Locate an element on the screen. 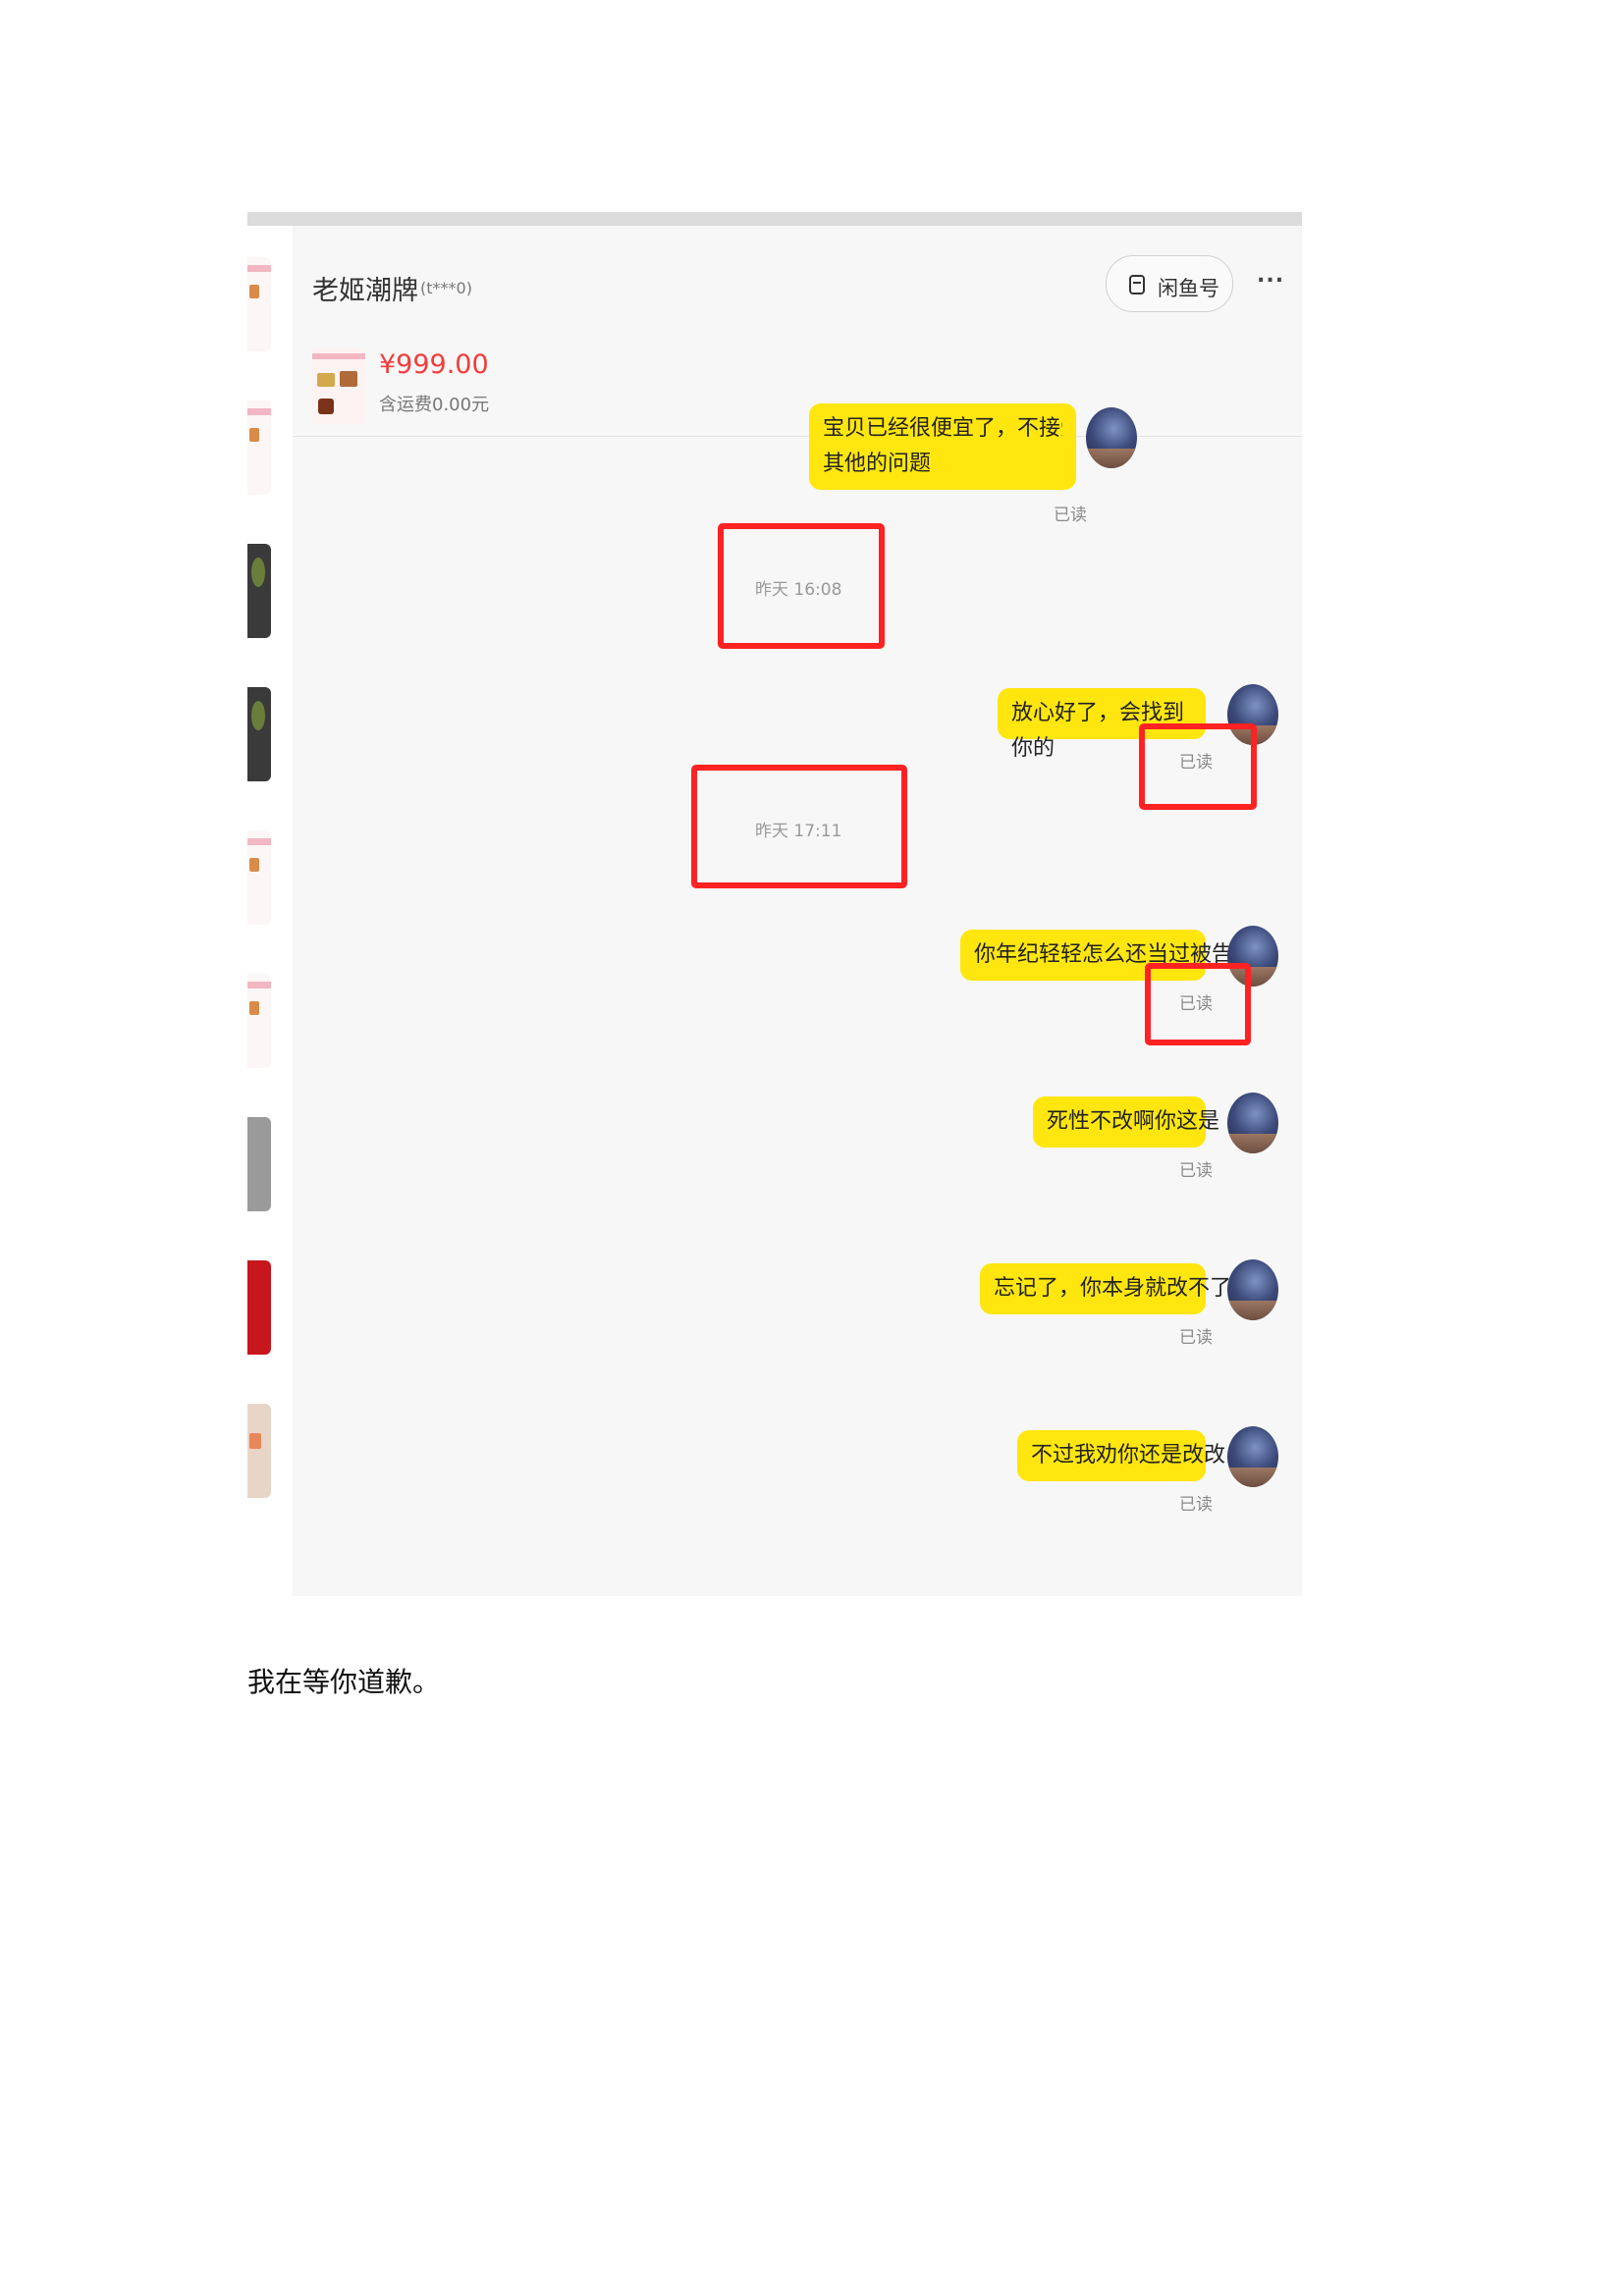 The width and height of the screenshot is (1624, 2296). conversation-list is located at coordinates (270, 911).